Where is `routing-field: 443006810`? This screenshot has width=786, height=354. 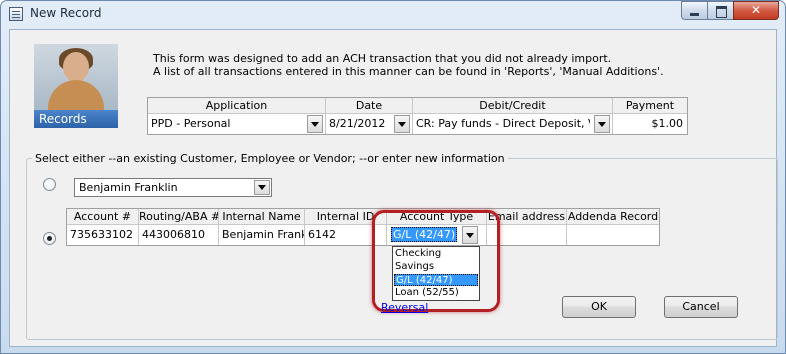 routing-field: 443006810 is located at coordinates (179, 235).